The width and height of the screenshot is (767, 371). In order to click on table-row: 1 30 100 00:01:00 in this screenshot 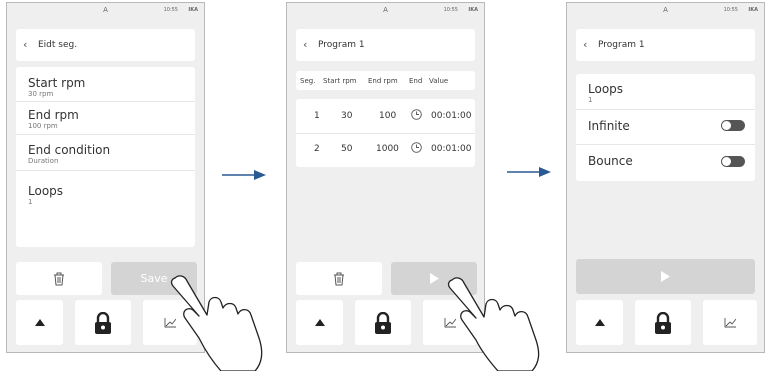, I will do `click(385, 116)`.